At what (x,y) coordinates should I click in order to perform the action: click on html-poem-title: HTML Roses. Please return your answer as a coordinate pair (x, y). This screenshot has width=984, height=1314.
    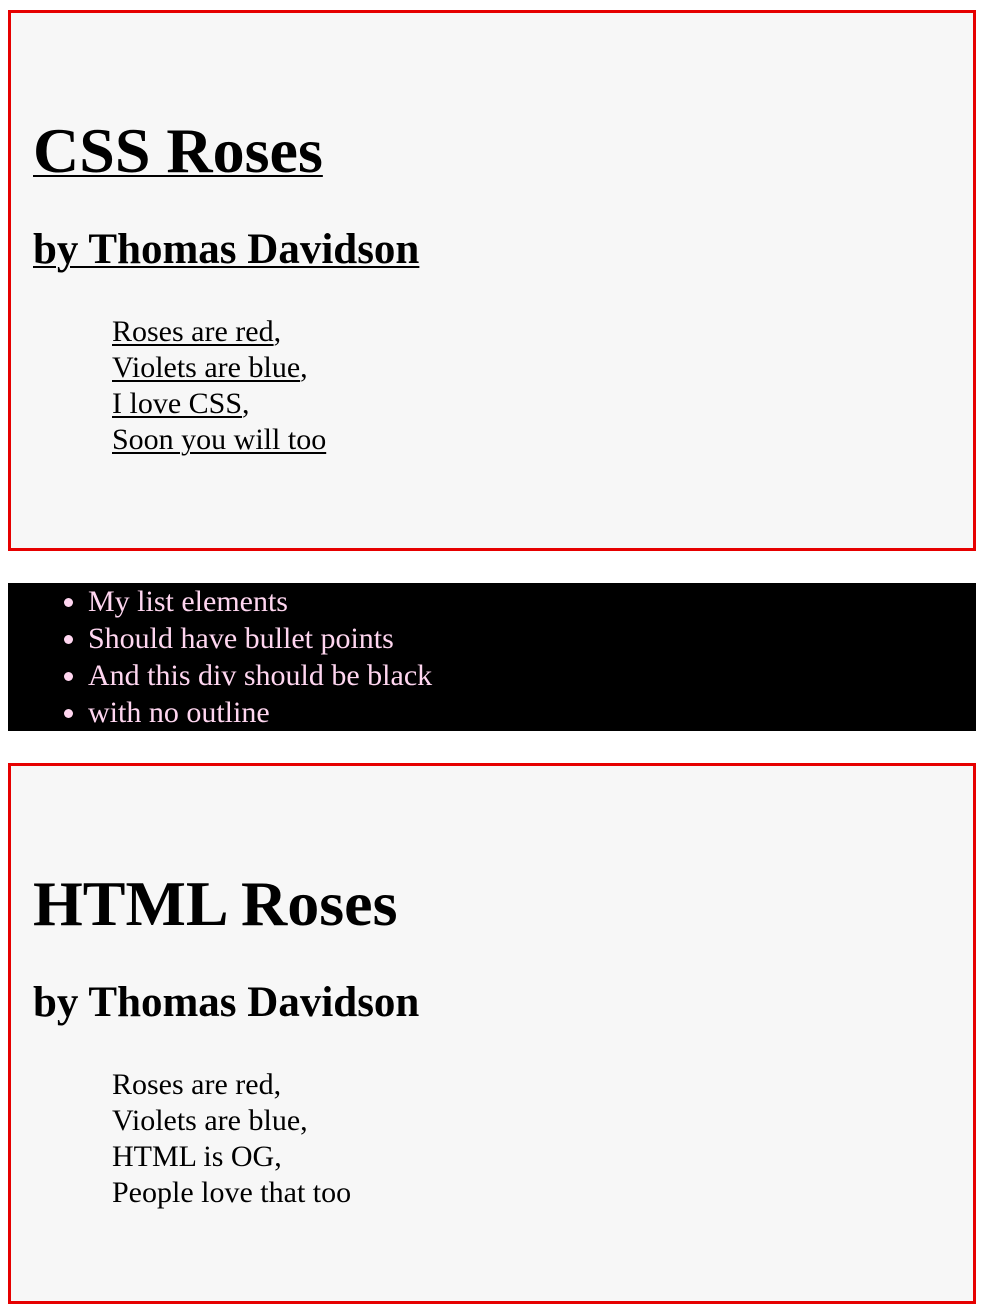
    Looking at the image, I should click on (215, 903).